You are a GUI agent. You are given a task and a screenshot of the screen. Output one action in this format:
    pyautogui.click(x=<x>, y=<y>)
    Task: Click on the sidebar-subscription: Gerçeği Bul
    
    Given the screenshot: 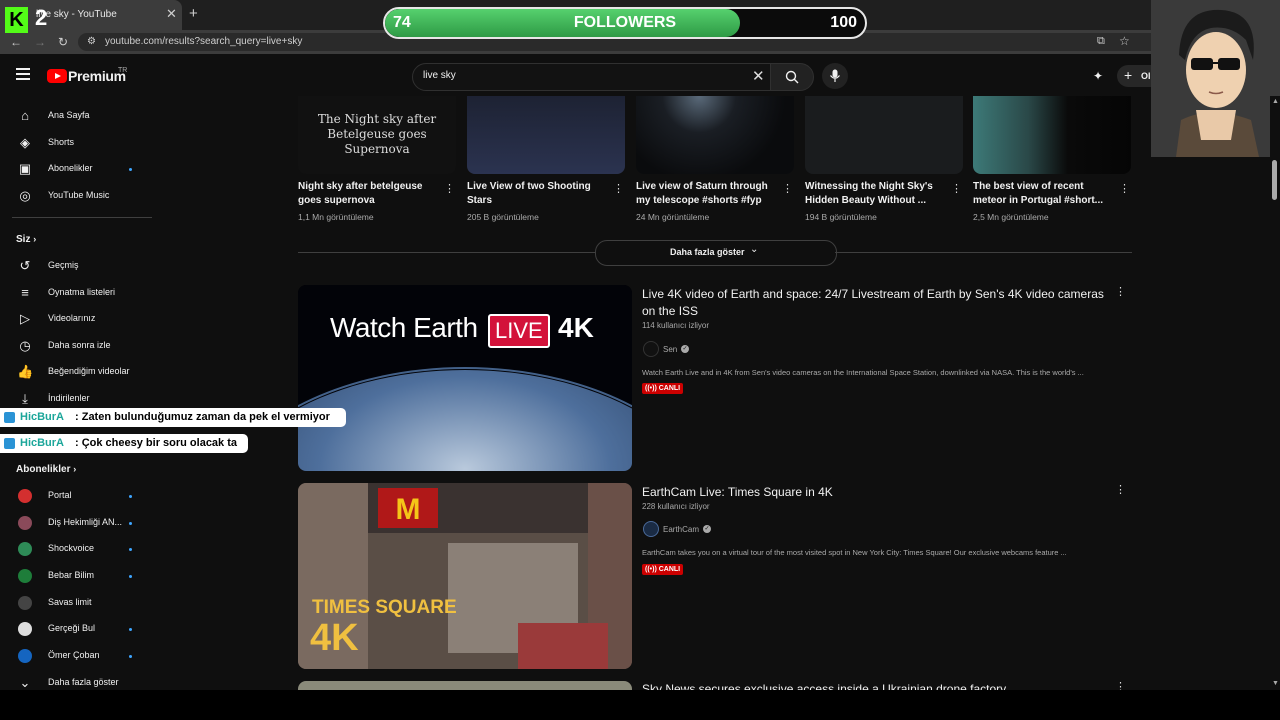 What is the action you would take?
    pyautogui.click(x=76, y=629)
    